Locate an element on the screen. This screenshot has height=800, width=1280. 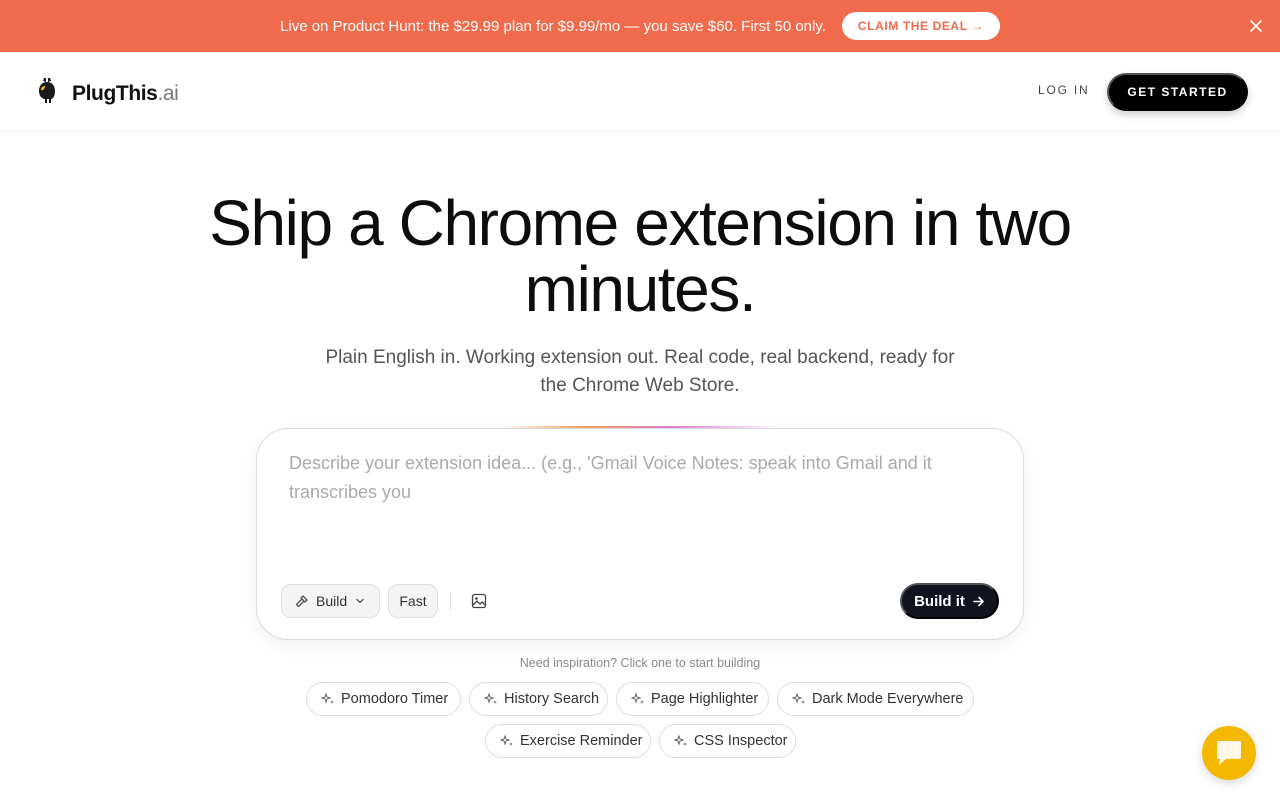
build-mode-dropdown: Build is located at coordinates (330, 601).